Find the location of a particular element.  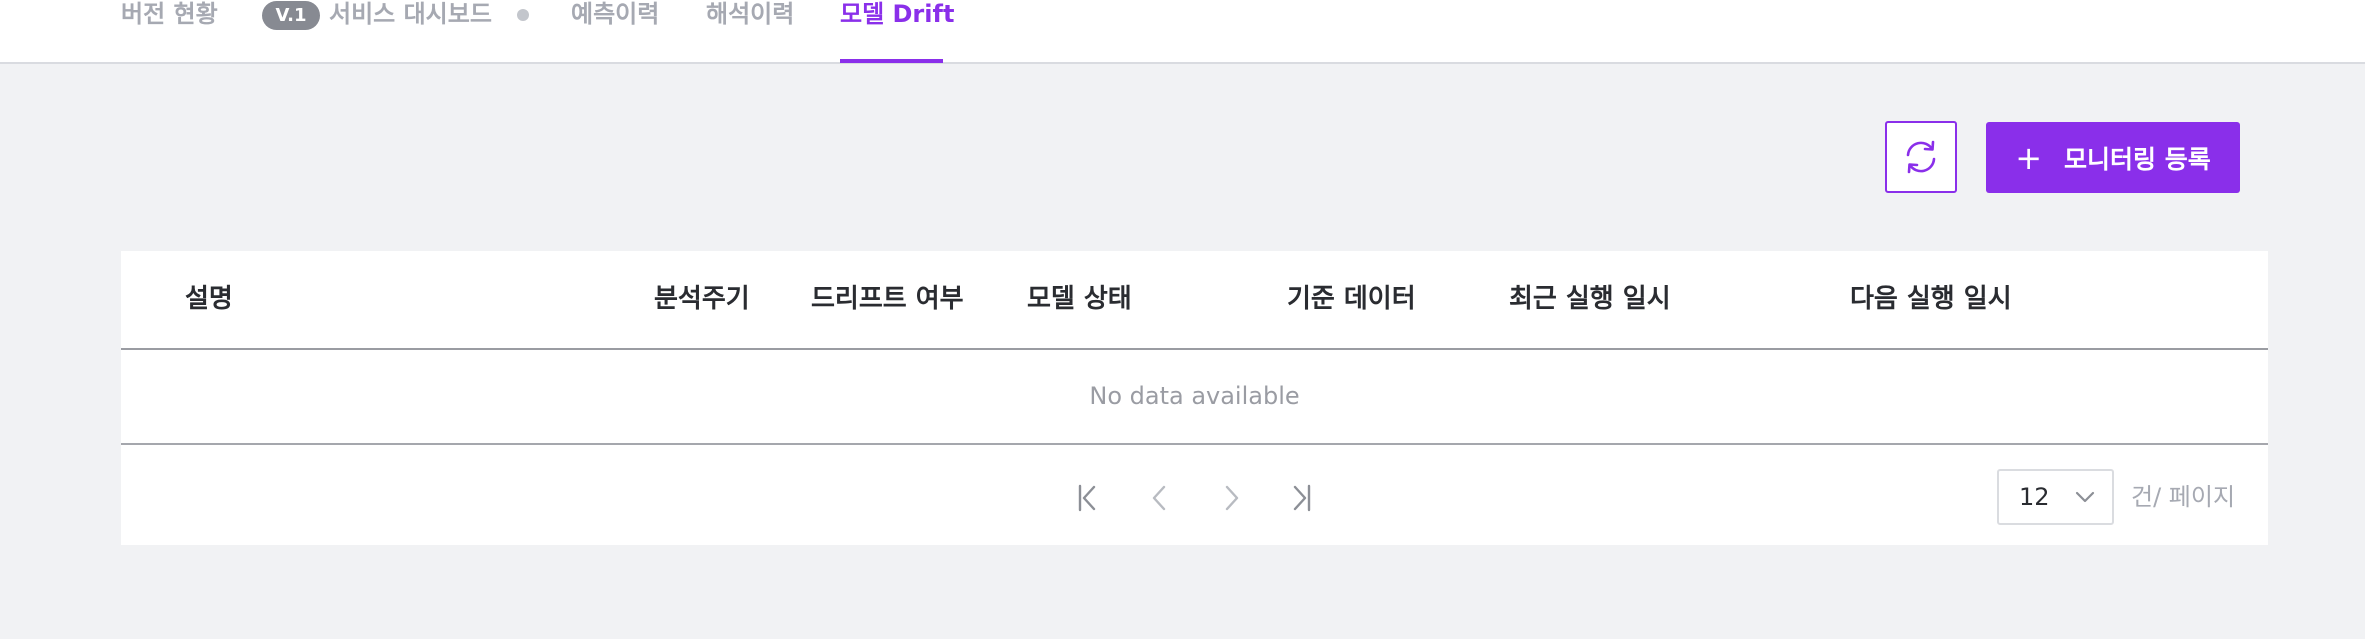

register-monitoring-button: + 모니터링 등록 is located at coordinates (2113, 157).